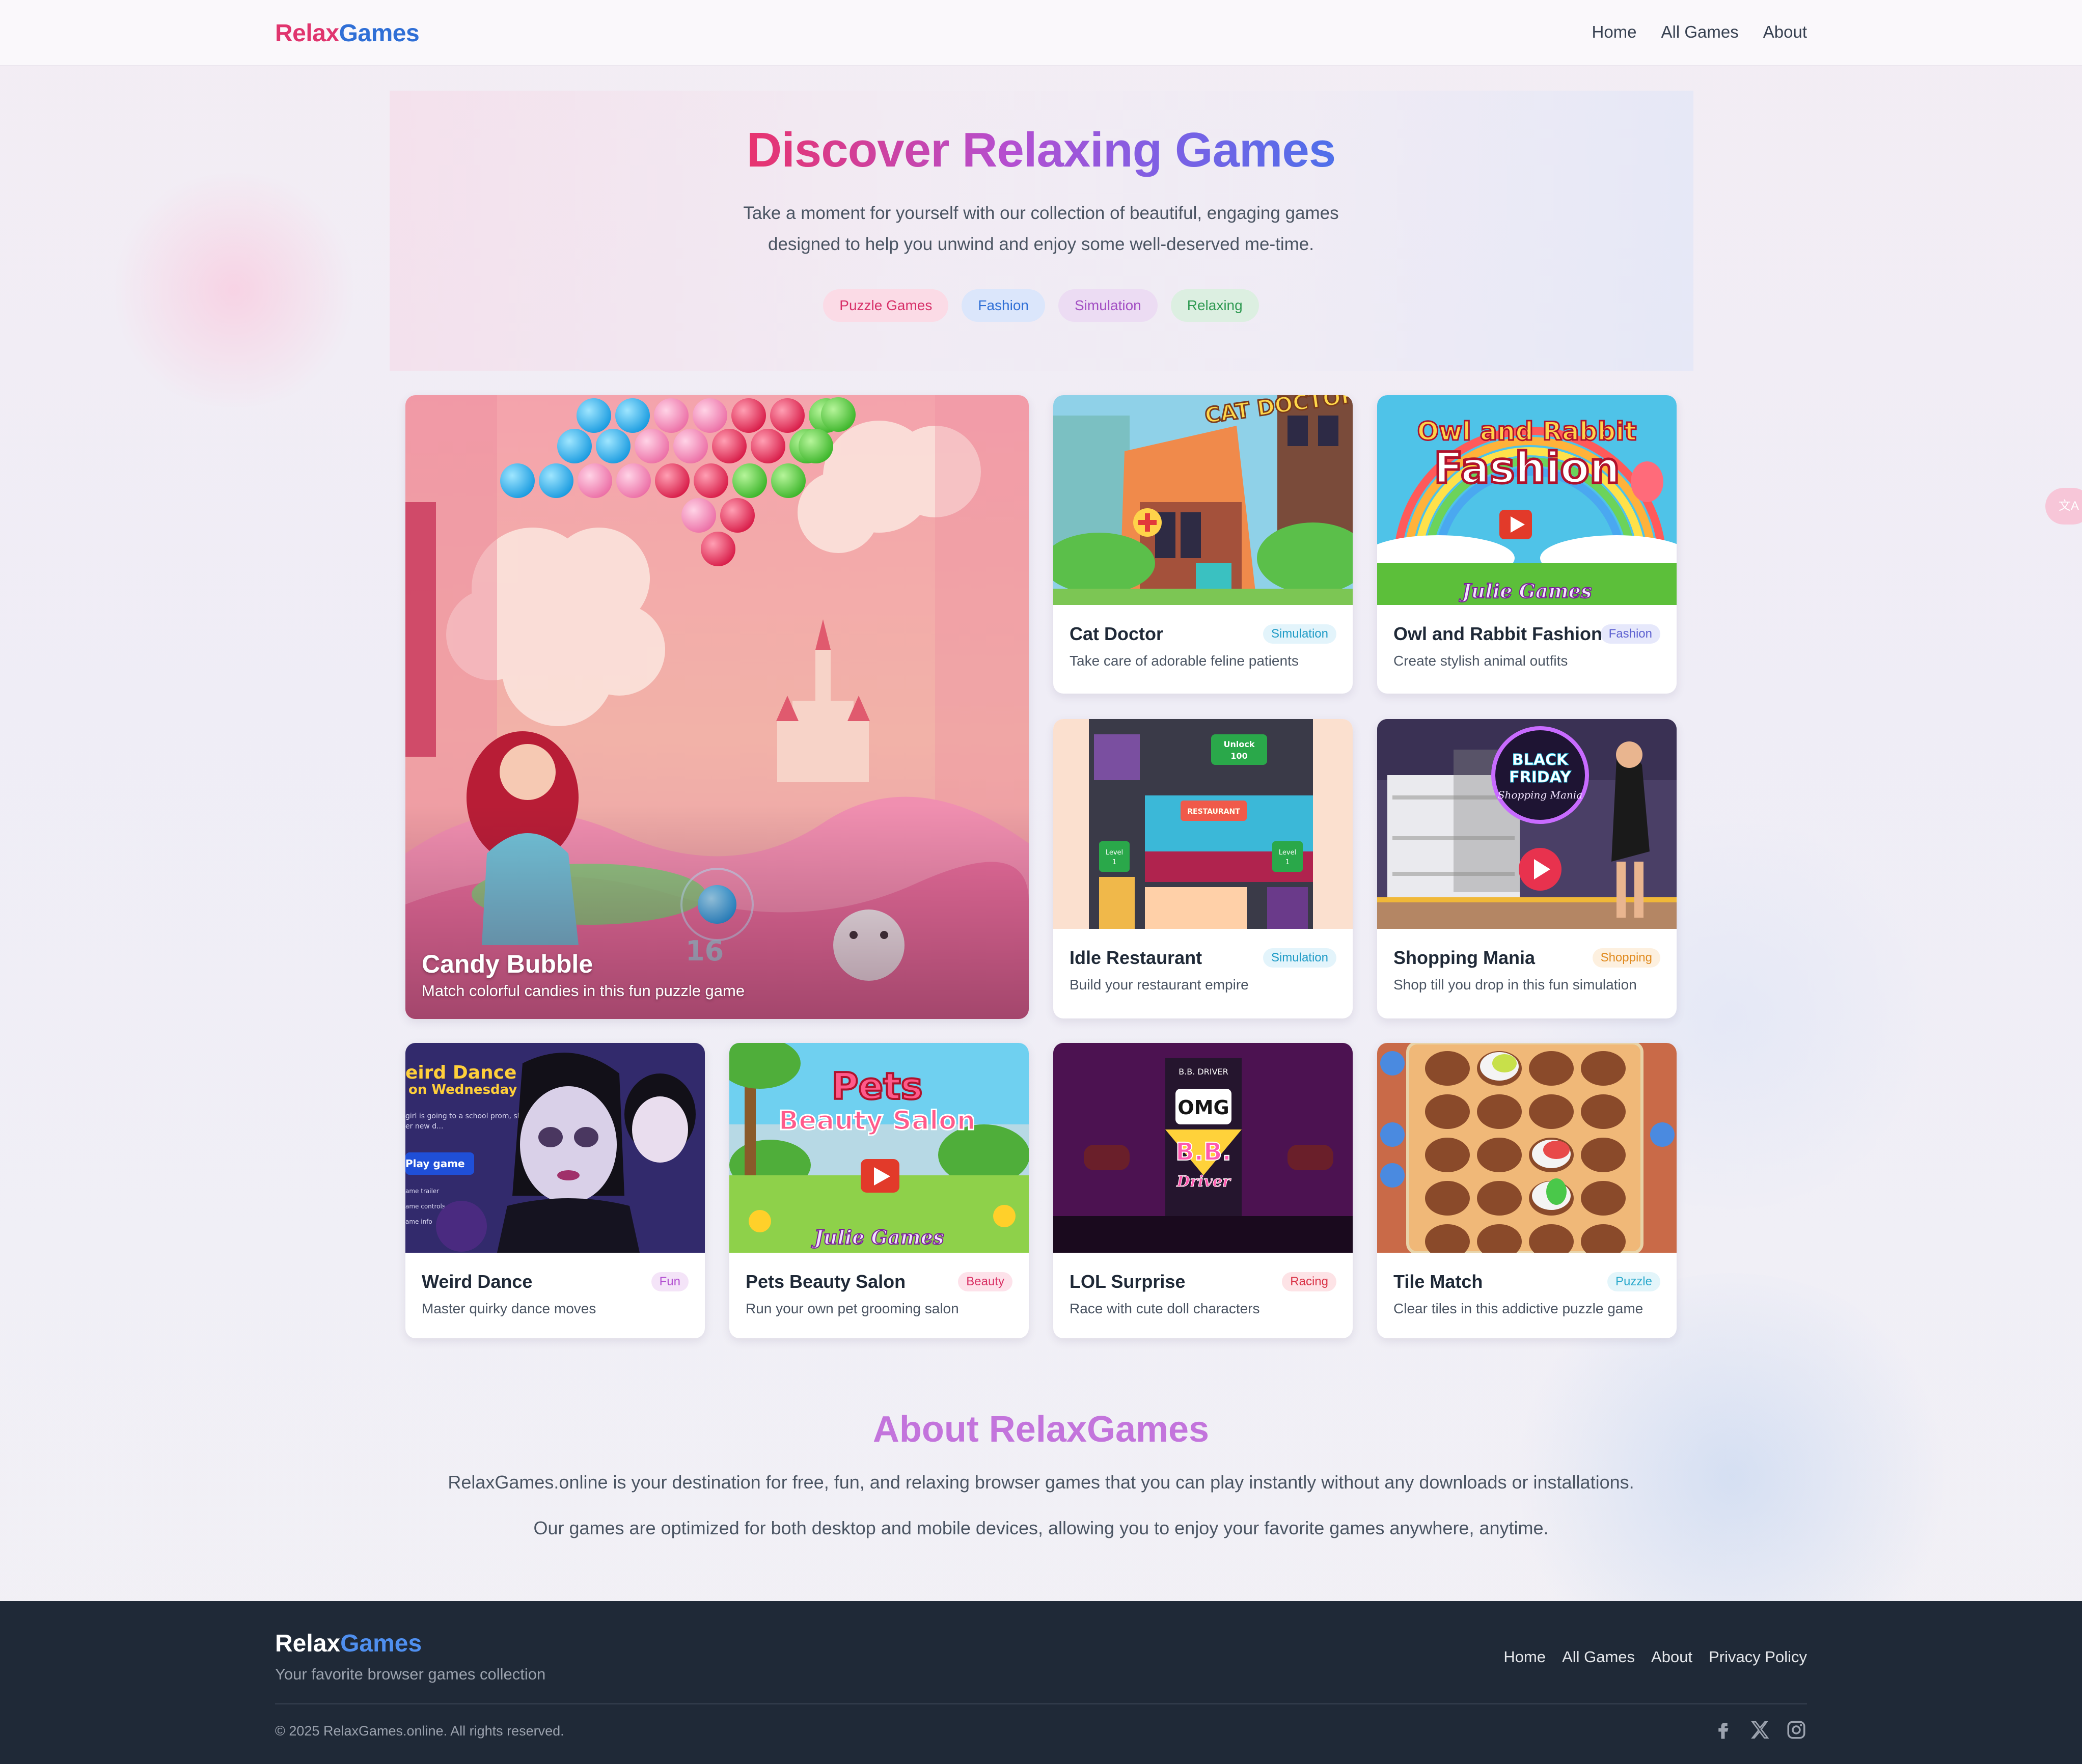  What do you see at coordinates (381, 1643) in the screenshot?
I see `footer-logo-part-games: Games` at bounding box center [381, 1643].